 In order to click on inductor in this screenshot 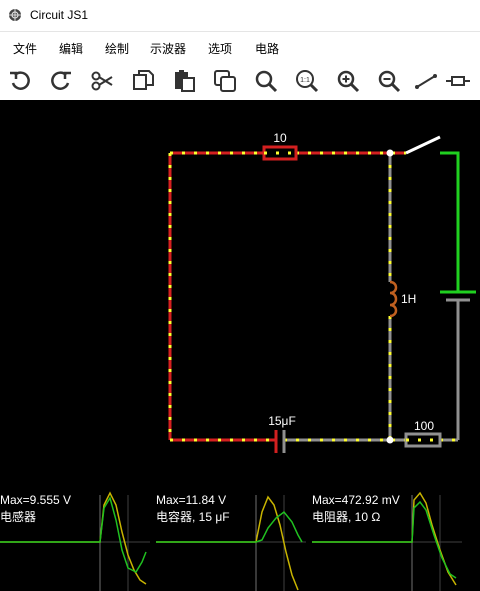, I will do `click(393, 299)`.